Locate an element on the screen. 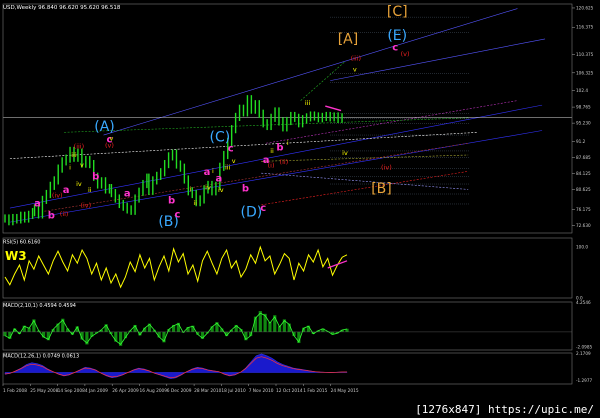 The width and height of the screenshot is (600, 418). x-tick-label: 16 Aug 2009 is located at coordinates (154, 391).